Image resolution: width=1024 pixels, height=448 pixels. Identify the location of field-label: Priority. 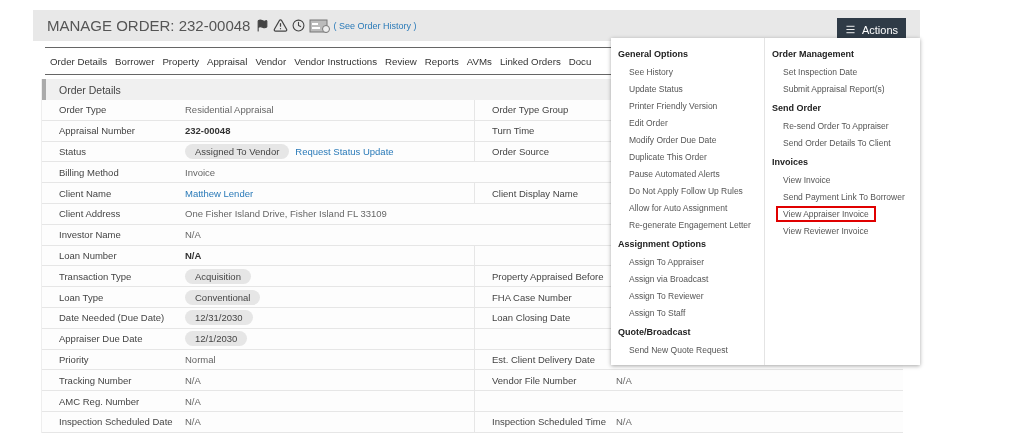
(74, 359).